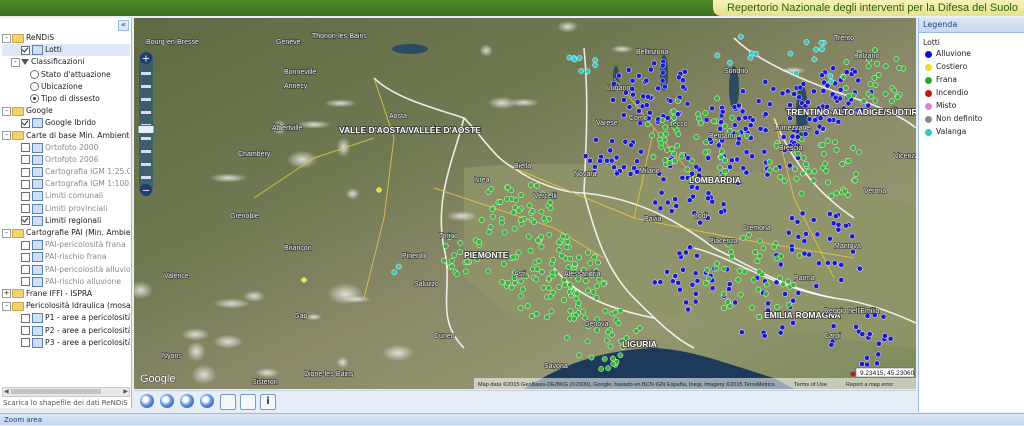 Image resolution: width=1024 pixels, height=426 pixels. What do you see at coordinates (66, 50) in the screenshot?
I see `tree-node: Lotti` at bounding box center [66, 50].